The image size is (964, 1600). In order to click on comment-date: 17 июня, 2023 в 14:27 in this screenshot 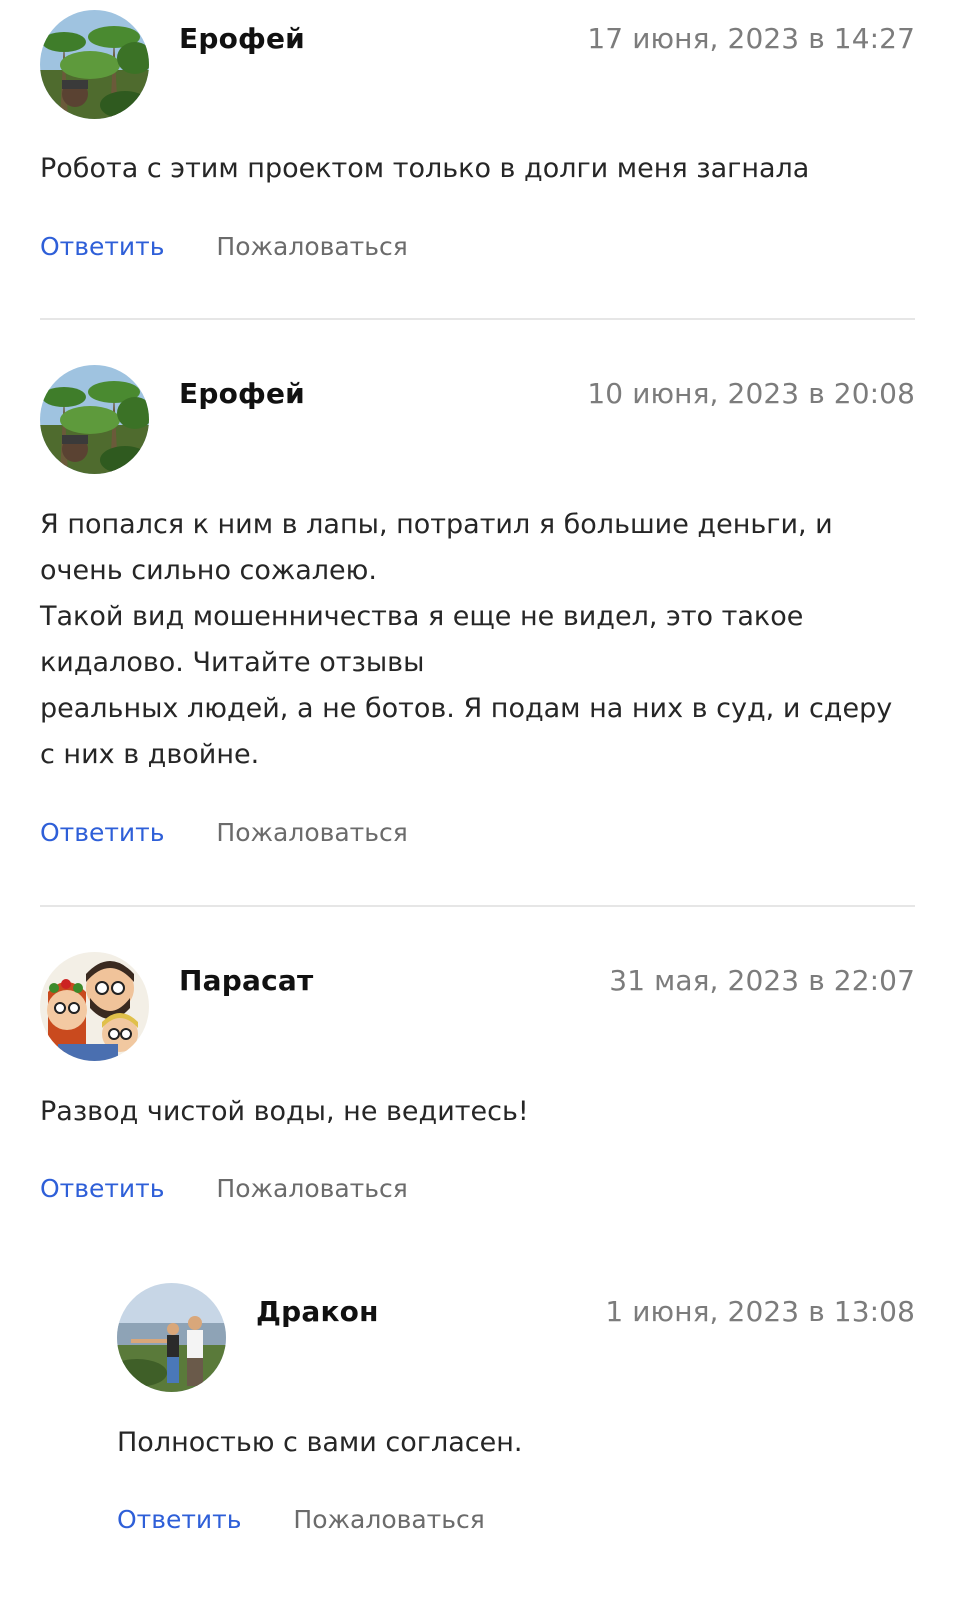, I will do `click(751, 38)`.